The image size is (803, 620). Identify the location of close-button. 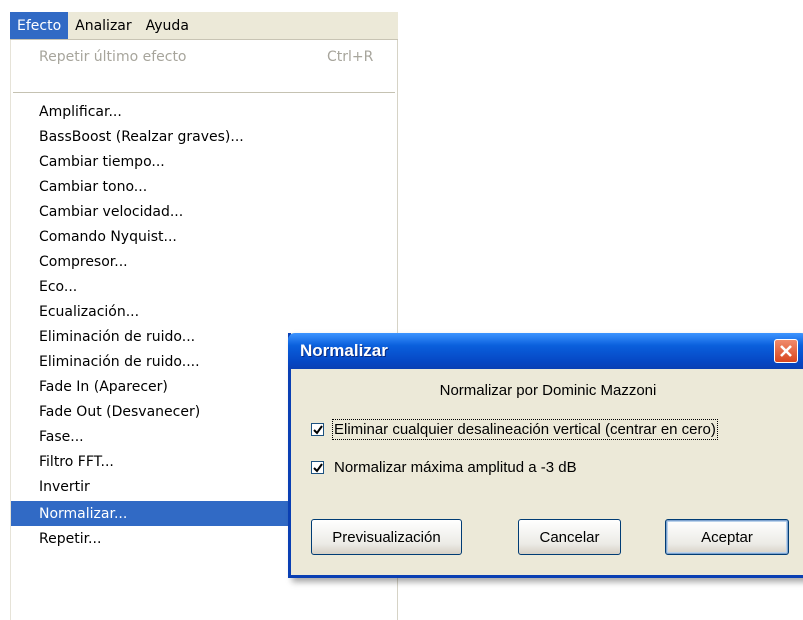
(786, 351).